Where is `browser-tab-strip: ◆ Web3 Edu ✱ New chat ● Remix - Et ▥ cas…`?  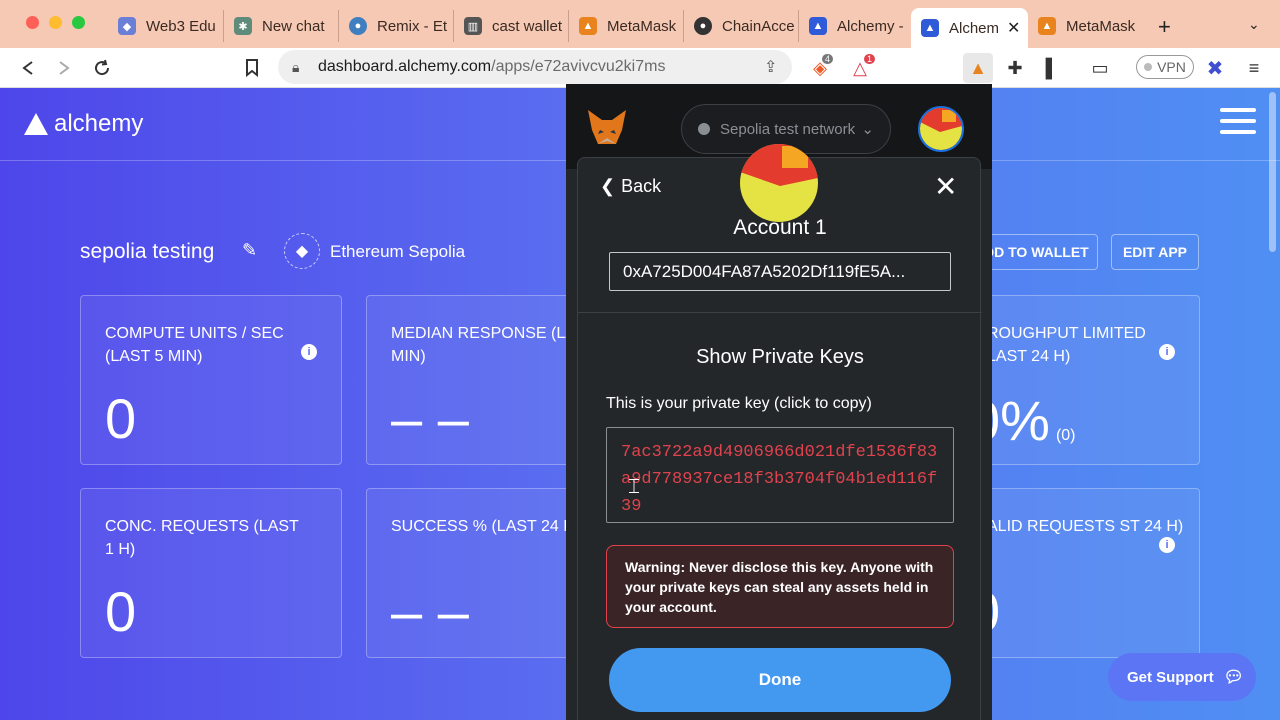
browser-tab-strip: ◆ Web3 Edu ✱ New chat ● Remix - Et ▥ cas… is located at coordinates (640, 24).